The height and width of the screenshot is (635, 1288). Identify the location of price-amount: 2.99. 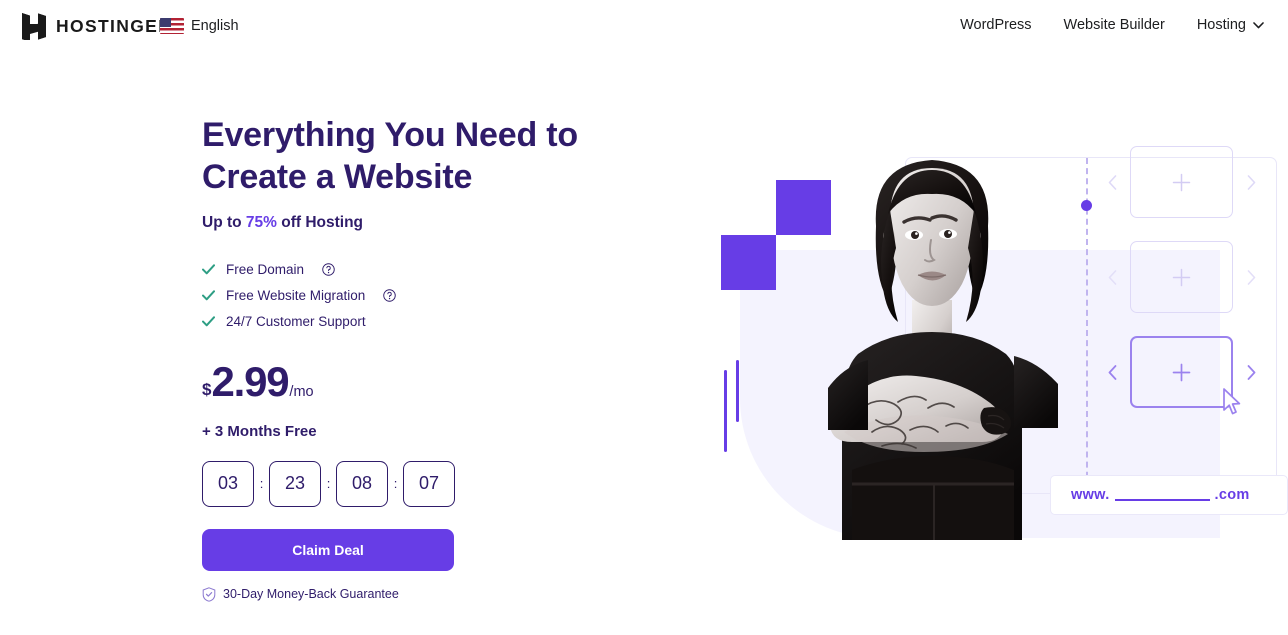
(250, 381).